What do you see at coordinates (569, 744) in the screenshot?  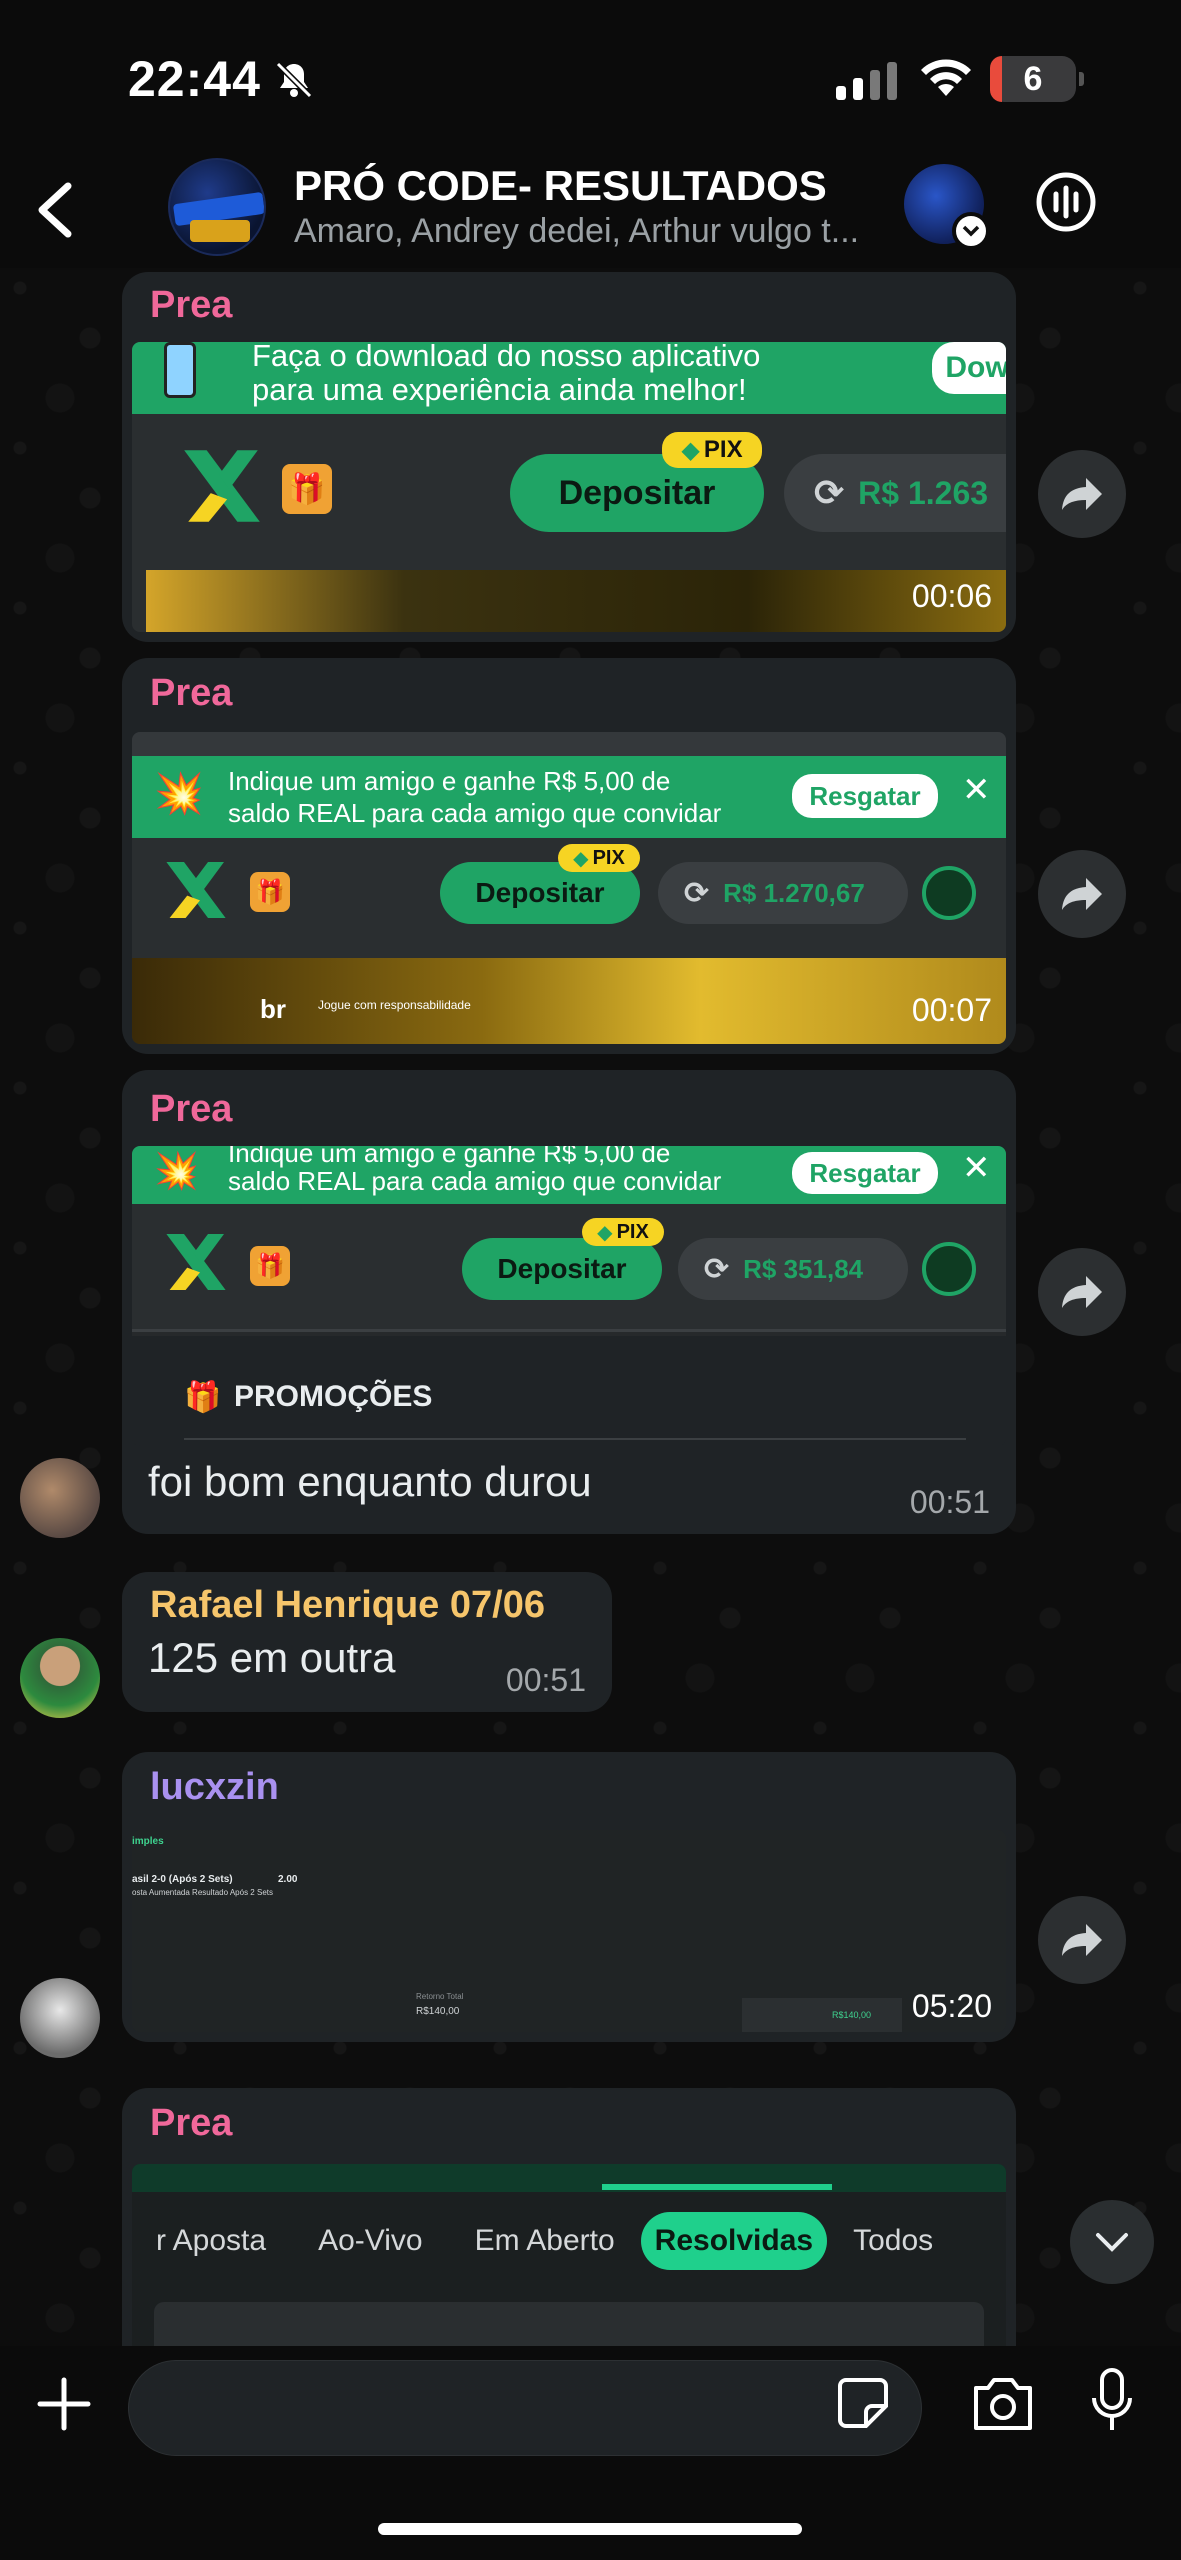 I see `media-top-strip` at bounding box center [569, 744].